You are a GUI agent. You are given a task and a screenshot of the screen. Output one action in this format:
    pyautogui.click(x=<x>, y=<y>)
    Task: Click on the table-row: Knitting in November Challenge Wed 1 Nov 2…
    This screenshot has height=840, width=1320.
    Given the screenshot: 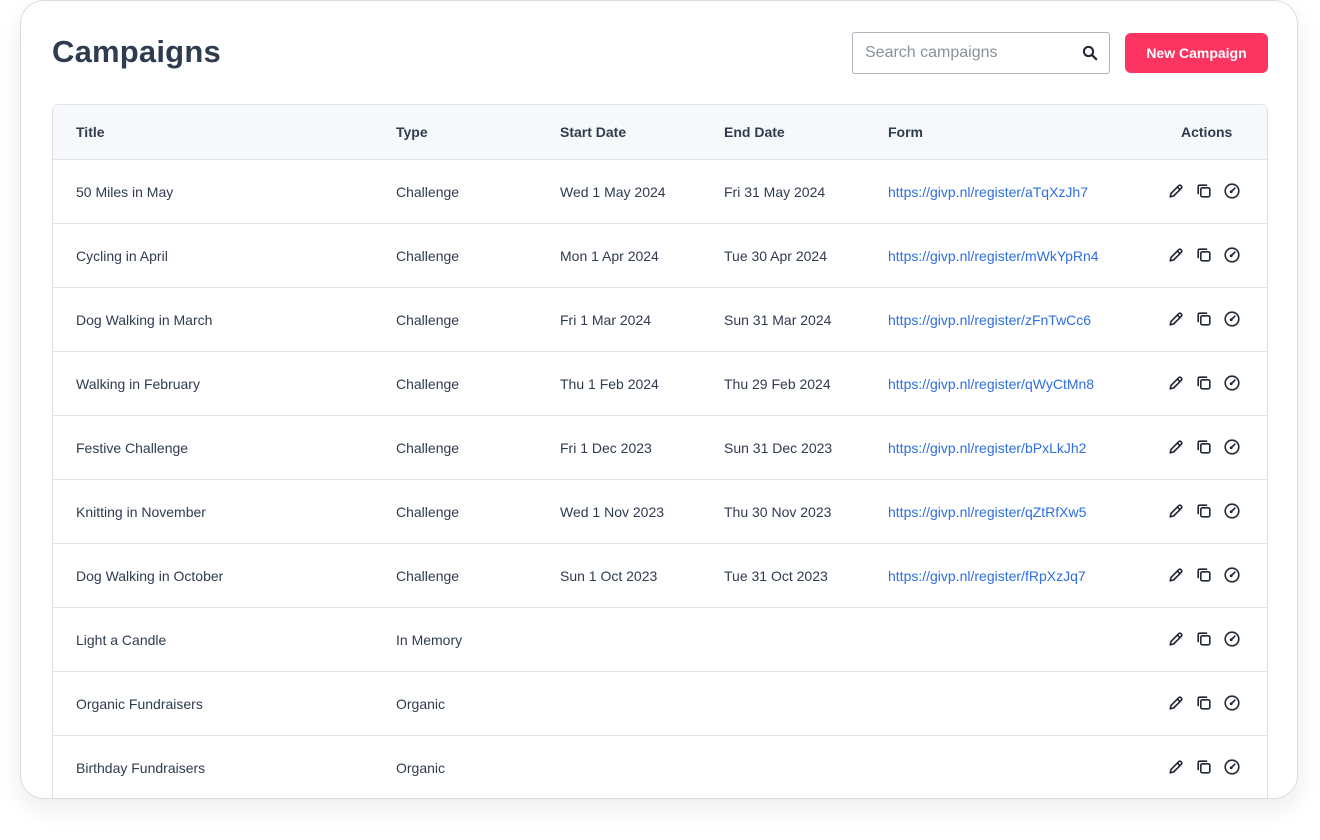 What is the action you would take?
    pyautogui.click(x=660, y=512)
    